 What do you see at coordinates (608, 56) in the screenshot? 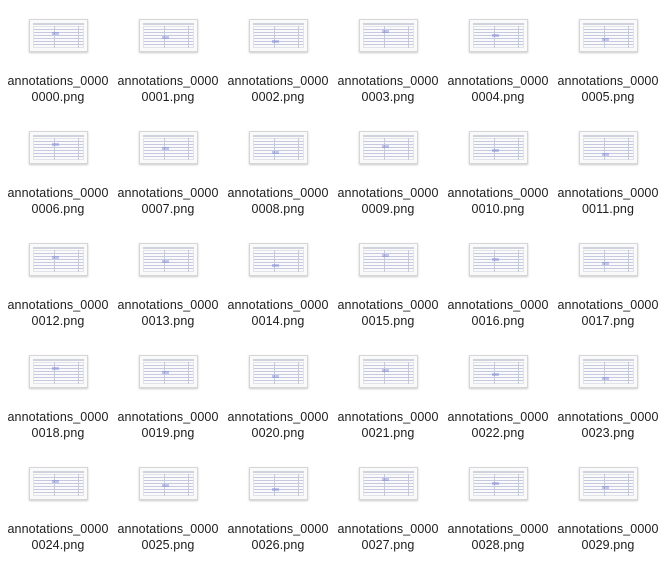
I see `file-item: annotations_0000 0005.png` at bounding box center [608, 56].